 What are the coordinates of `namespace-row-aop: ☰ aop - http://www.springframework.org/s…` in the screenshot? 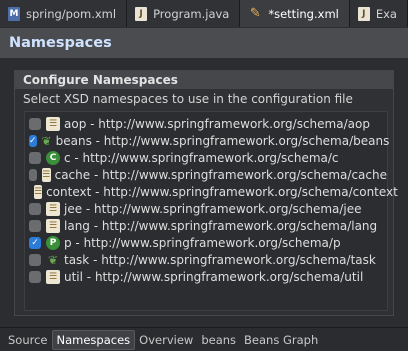 It's located at (206, 123).